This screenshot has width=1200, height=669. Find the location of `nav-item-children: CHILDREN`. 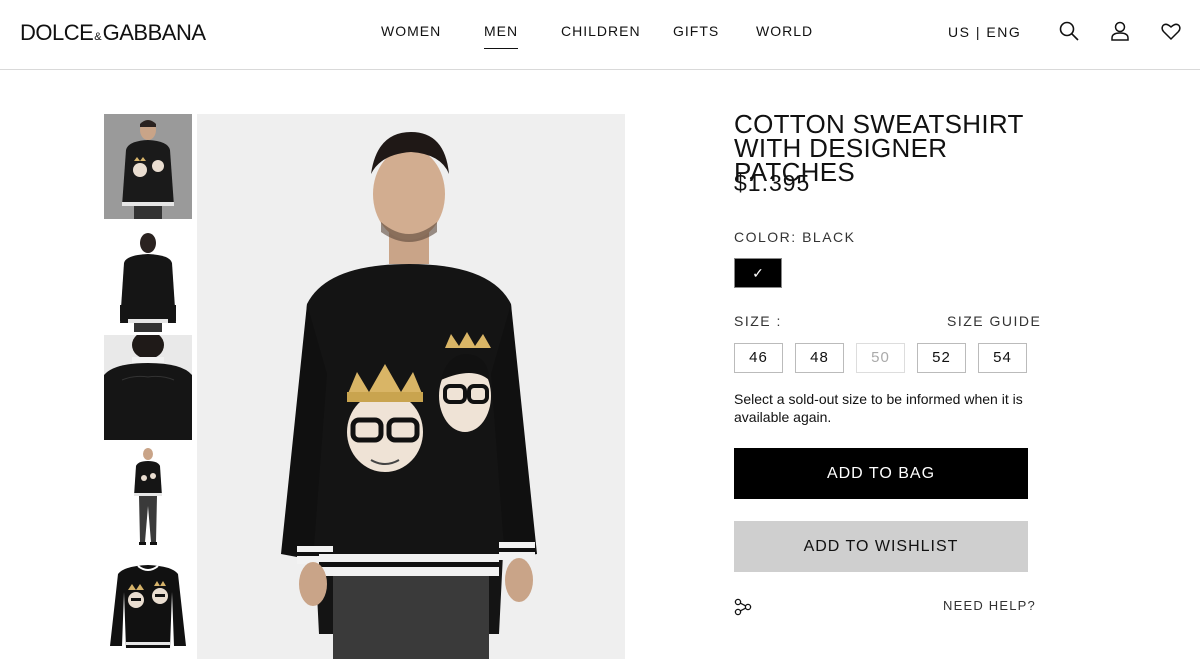

nav-item-children: CHILDREN is located at coordinates (601, 31).